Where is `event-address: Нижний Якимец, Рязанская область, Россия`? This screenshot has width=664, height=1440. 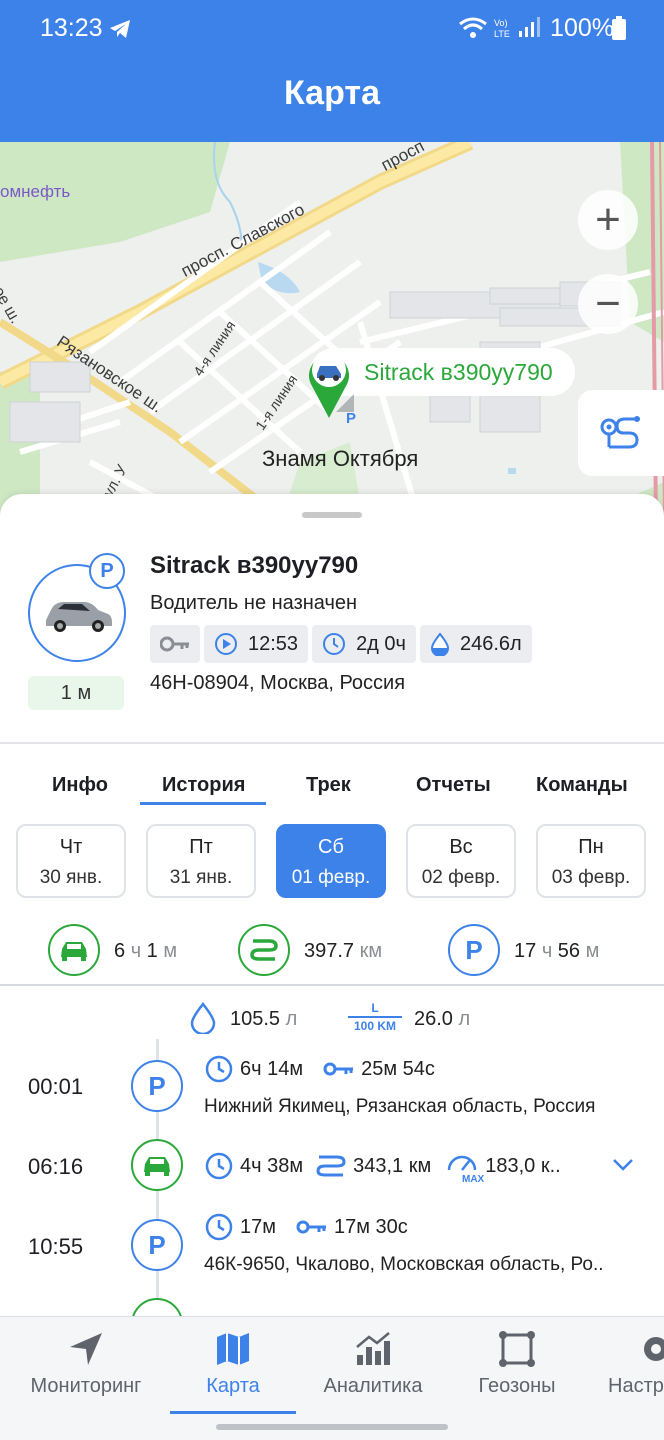 event-address: Нижний Якимец, Рязанская область, Россия is located at coordinates (400, 1106).